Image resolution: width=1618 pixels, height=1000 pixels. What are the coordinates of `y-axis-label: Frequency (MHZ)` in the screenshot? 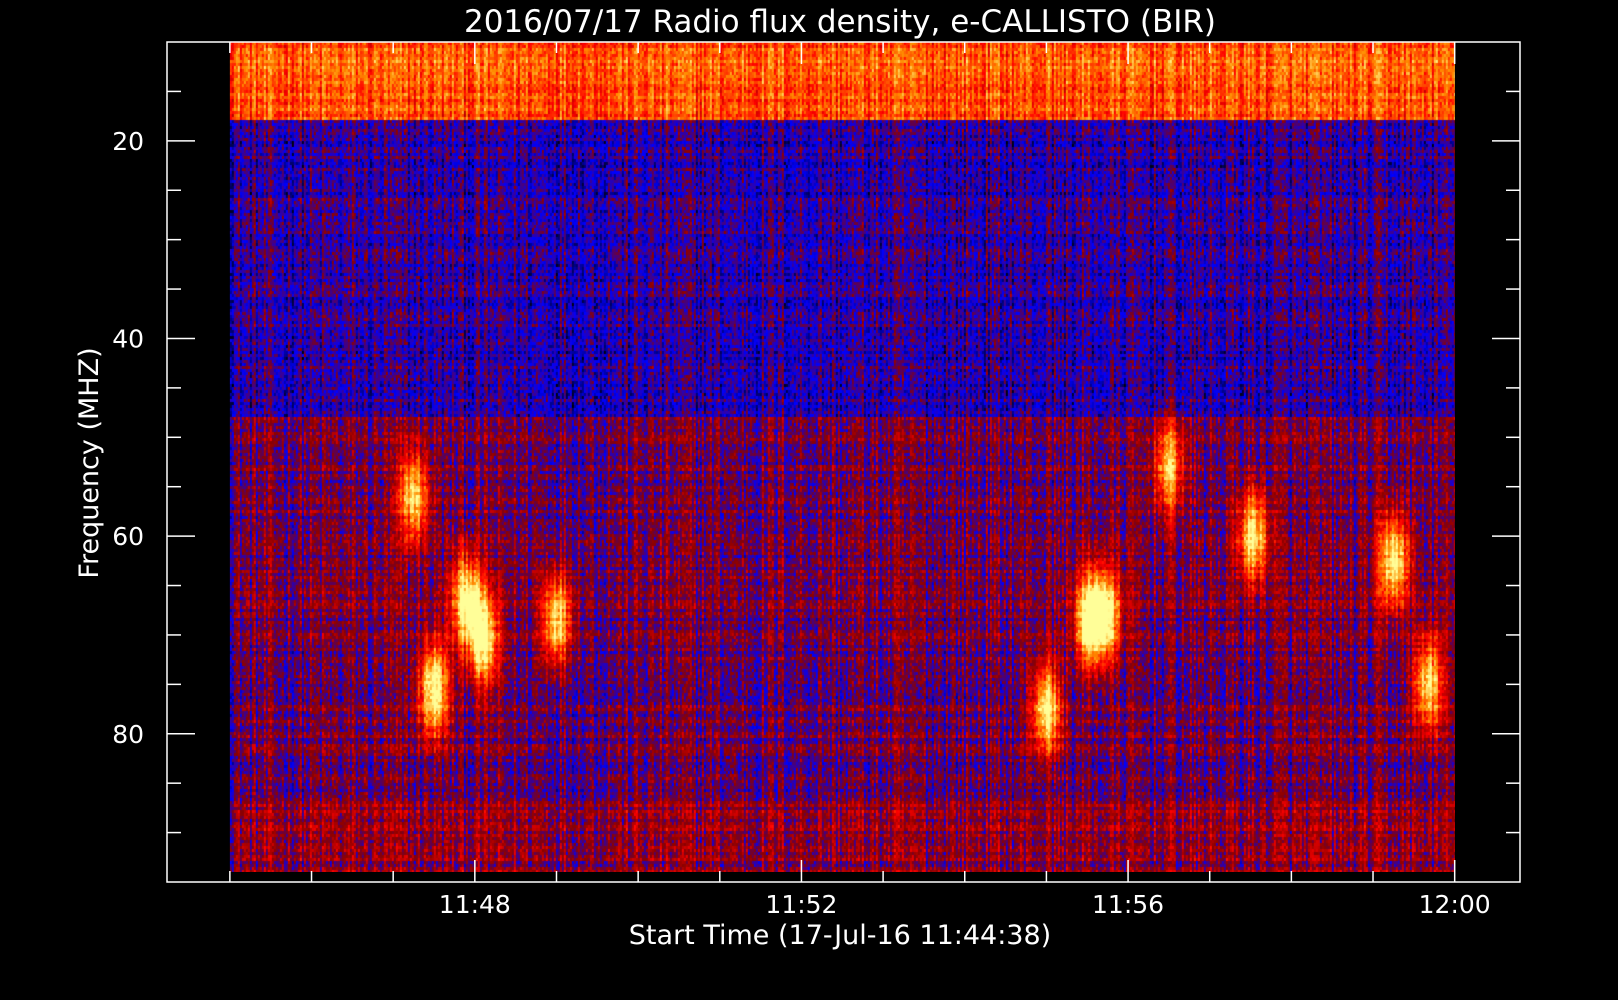 It's located at (89, 462).